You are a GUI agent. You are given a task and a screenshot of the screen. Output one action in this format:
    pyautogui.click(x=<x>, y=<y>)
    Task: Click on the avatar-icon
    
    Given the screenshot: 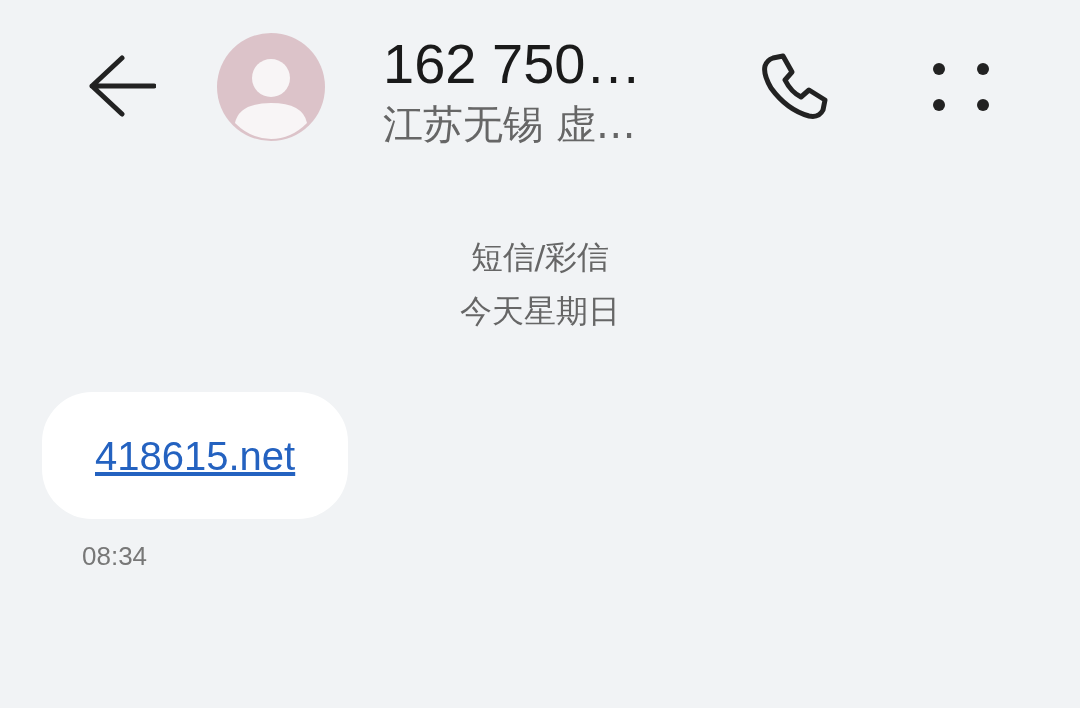 What is the action you would take?
    pyautogui.click(x=271, y=87)
    